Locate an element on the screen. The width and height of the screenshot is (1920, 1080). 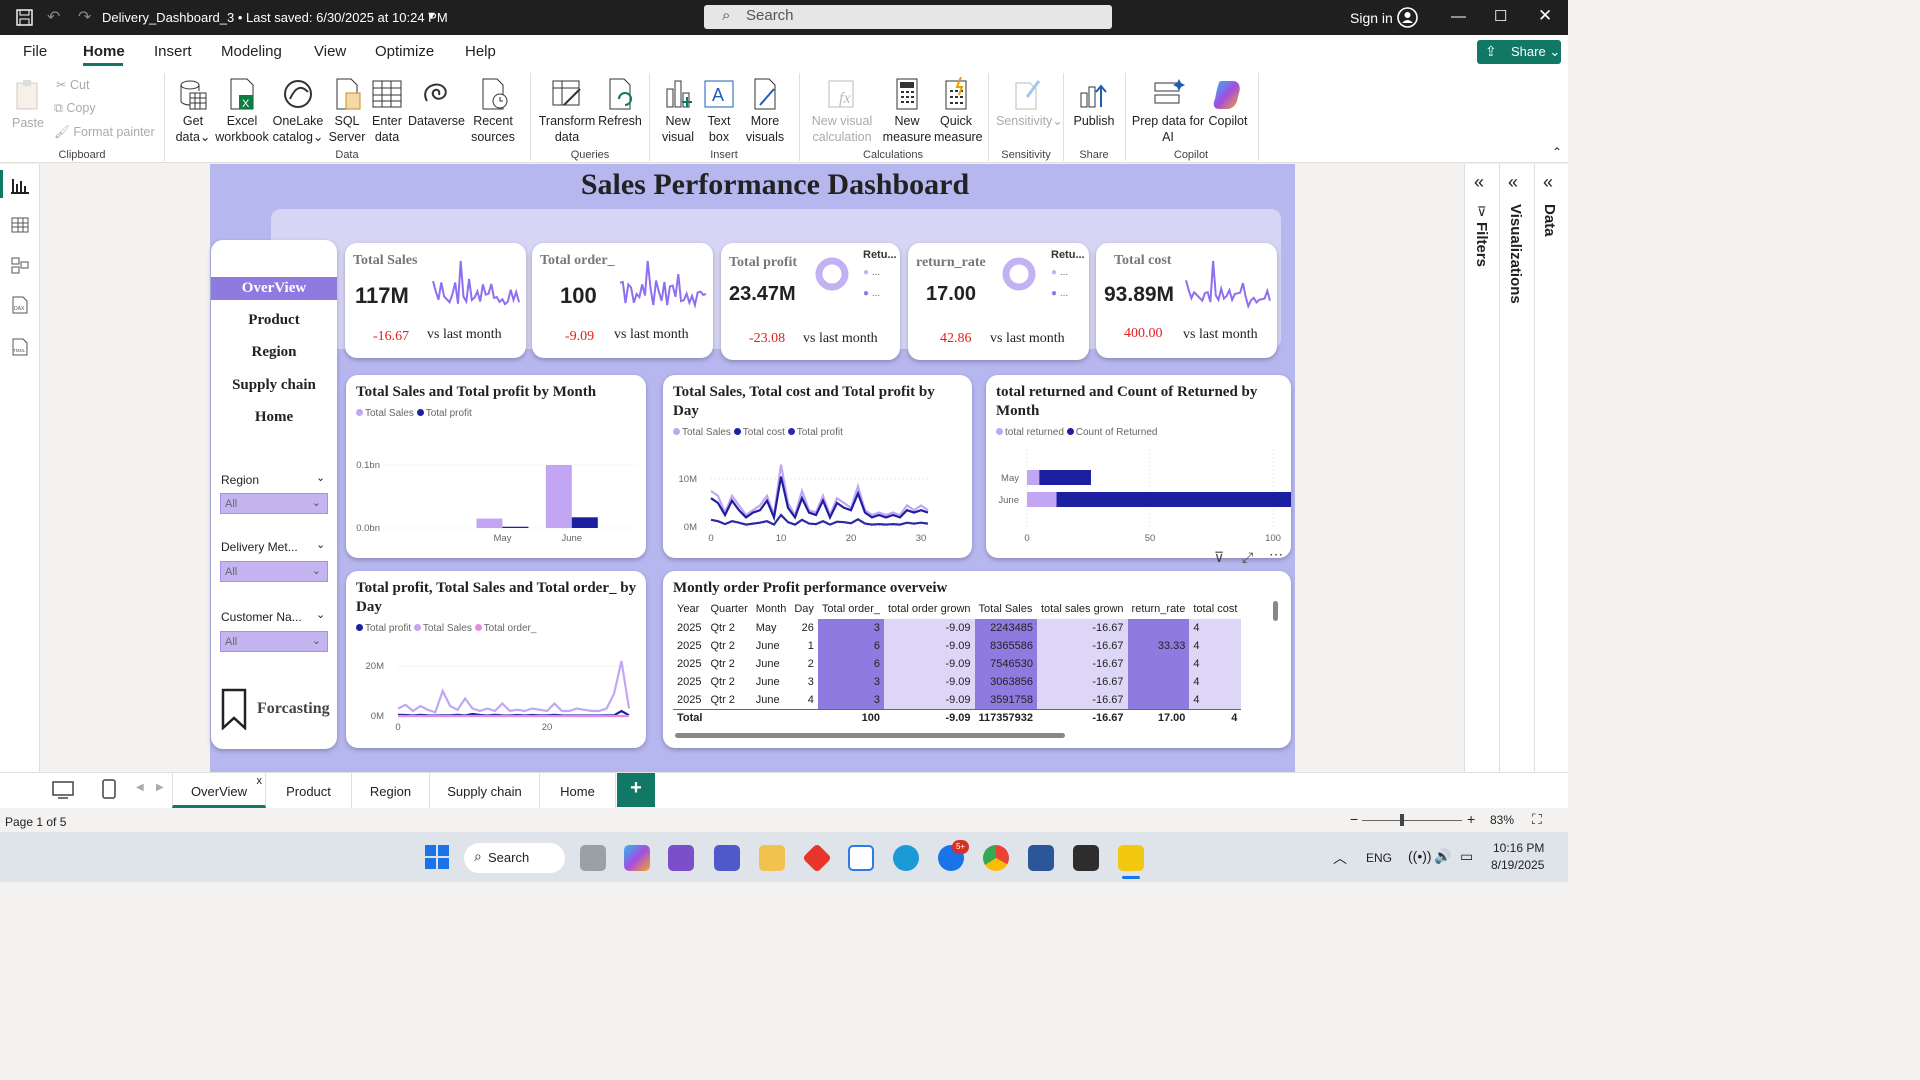
visual-studio-icon is located at coordinates (681, 858).